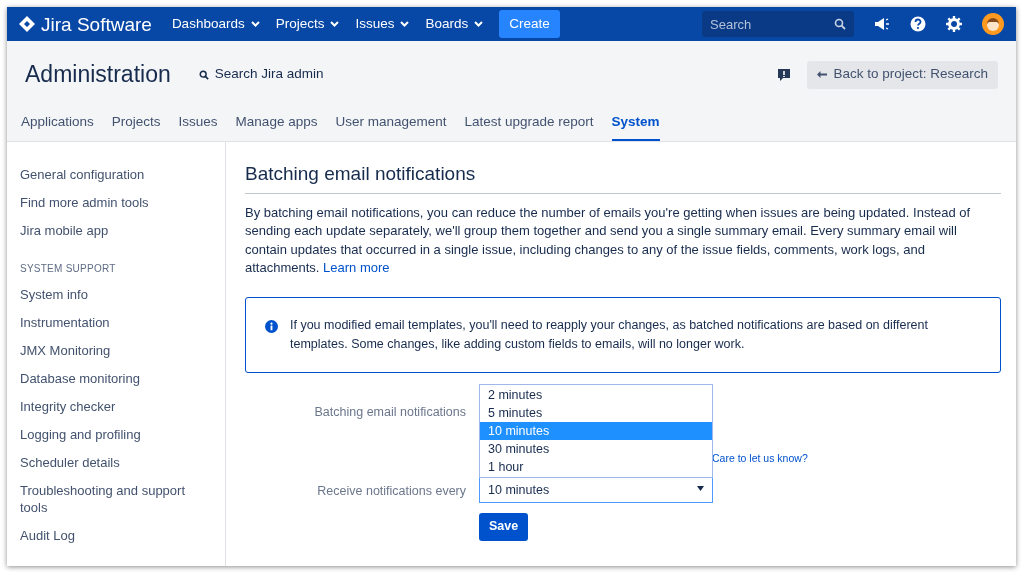  What do you see at coordinates (760, 458) in the screenshot?
I see `feedback-link: Care to let us know?` at bounding box center [760, 458].